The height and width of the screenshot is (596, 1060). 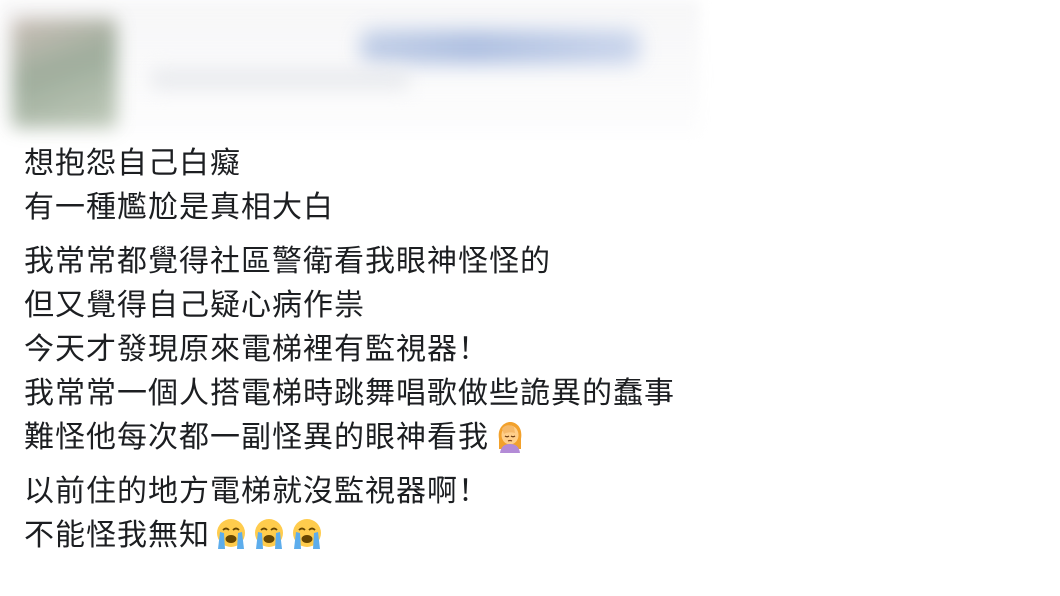 What do you see at coordinates (256, 491) in the screenshot?
I see `post-line: 以前住的地方電梯就沒監視器啊！` at bounding box center [256, 491].